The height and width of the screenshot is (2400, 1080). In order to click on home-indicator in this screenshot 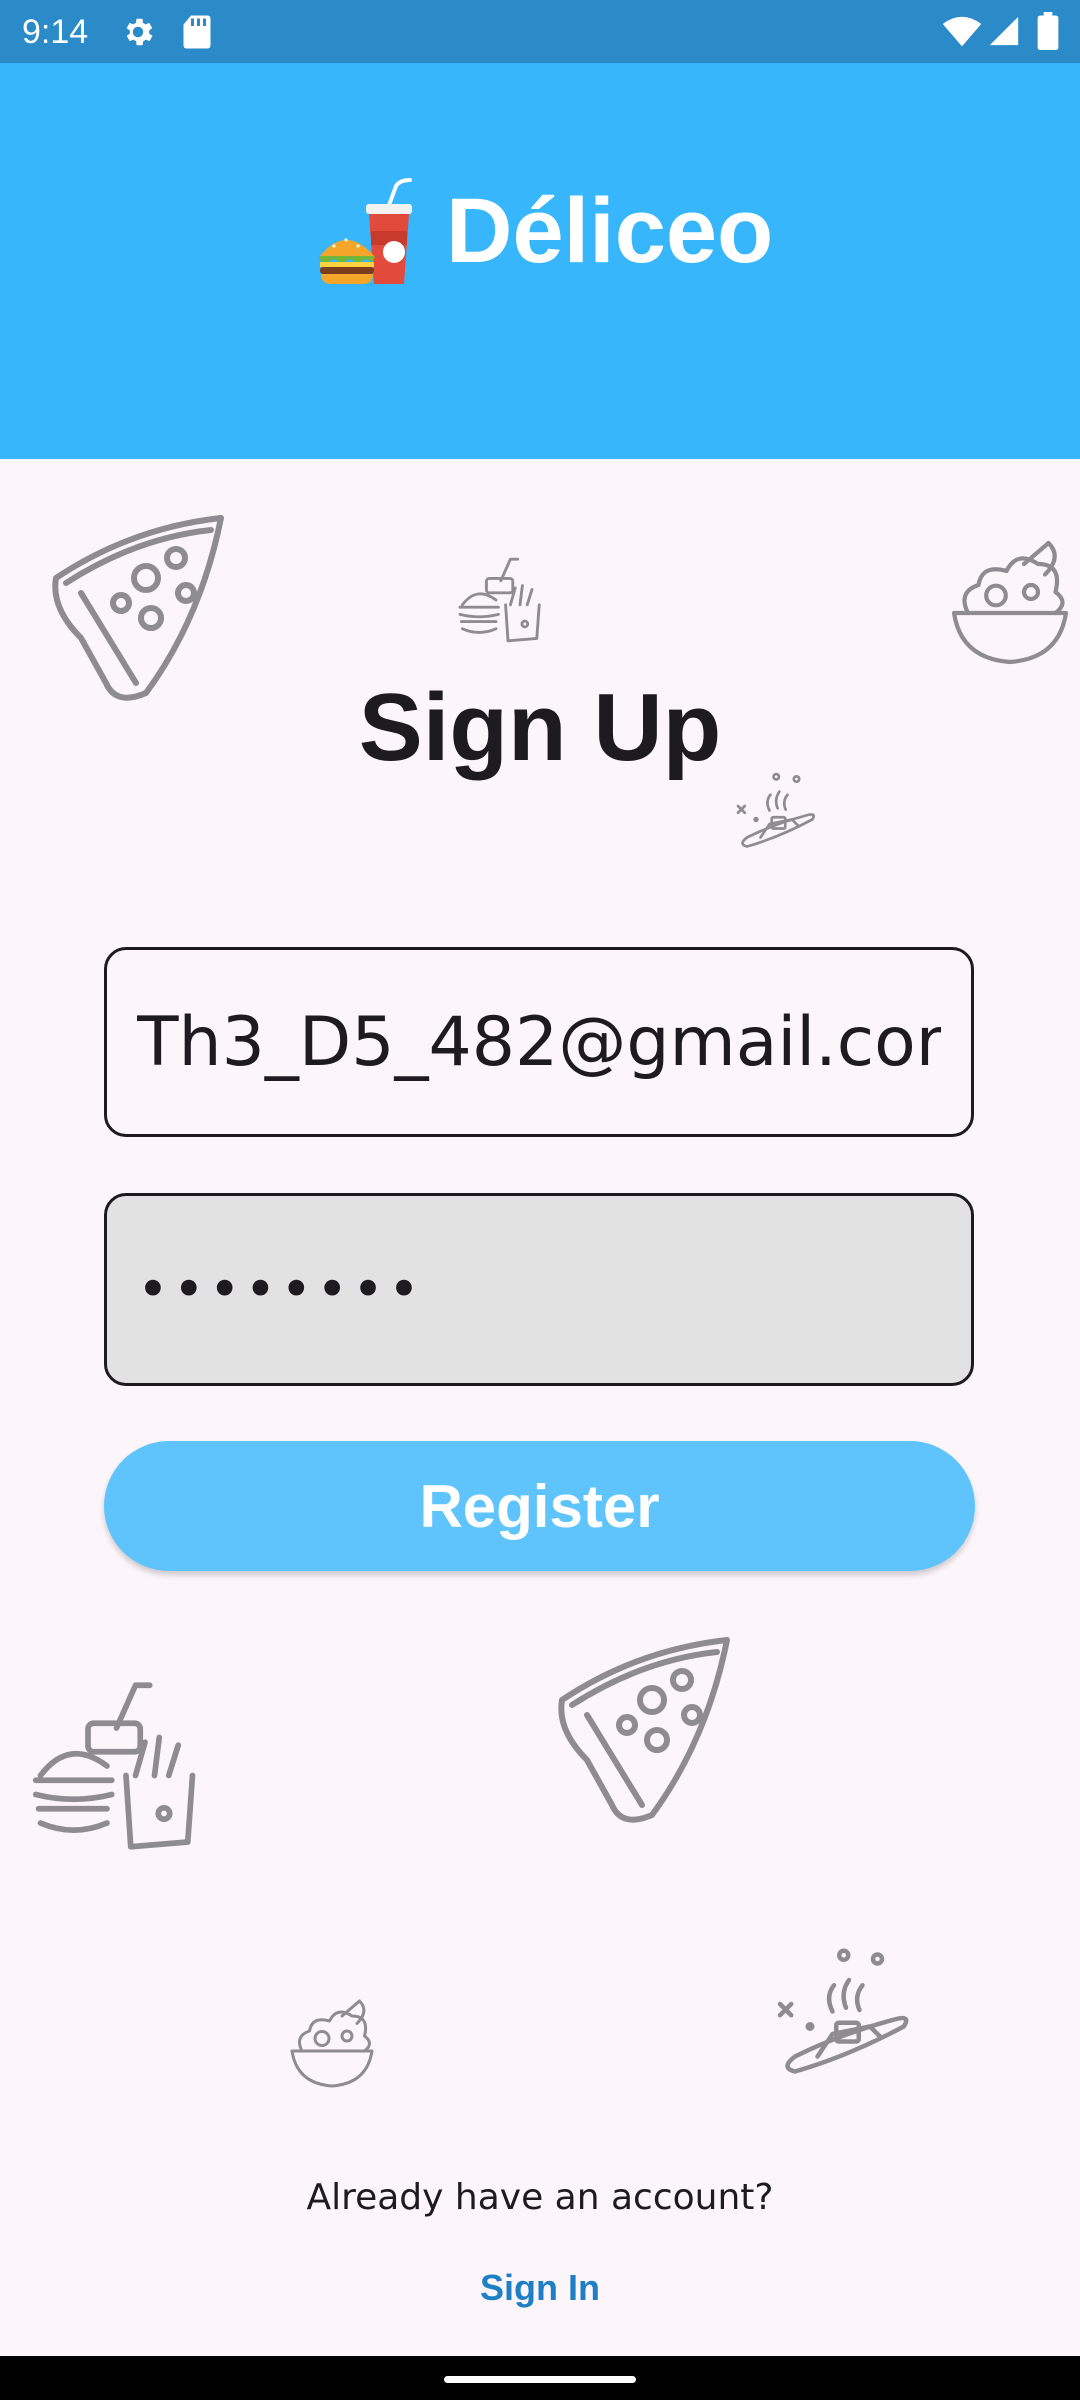, I will do `click(540, 2379)`.